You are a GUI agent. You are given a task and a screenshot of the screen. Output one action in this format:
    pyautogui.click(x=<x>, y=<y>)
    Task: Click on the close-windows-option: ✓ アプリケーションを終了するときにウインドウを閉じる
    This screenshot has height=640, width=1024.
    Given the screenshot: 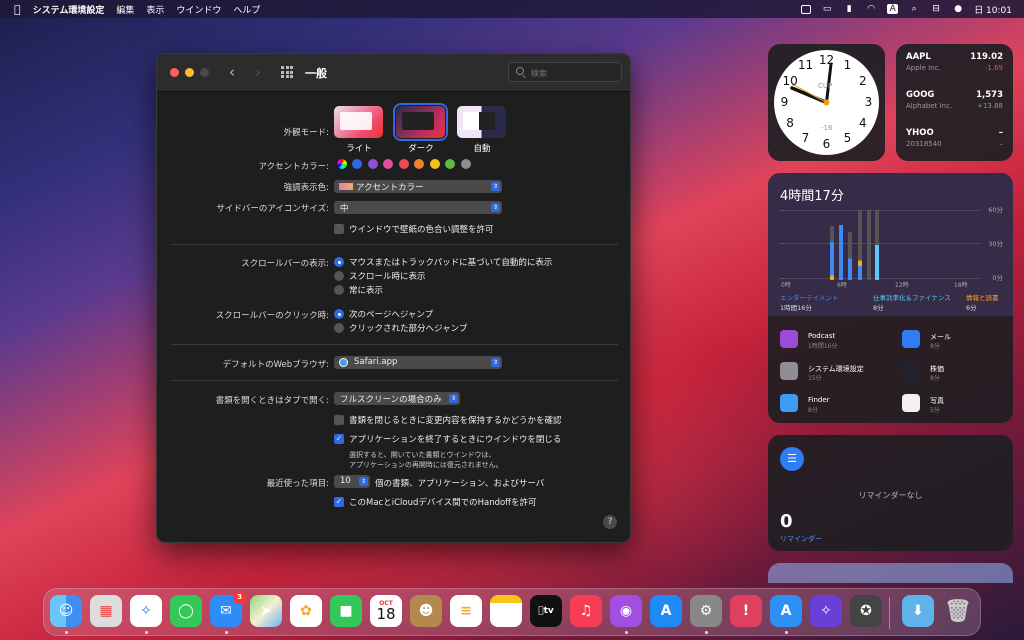 What is the action you would take?
    pyautogui.click(x=447, y=439)
    